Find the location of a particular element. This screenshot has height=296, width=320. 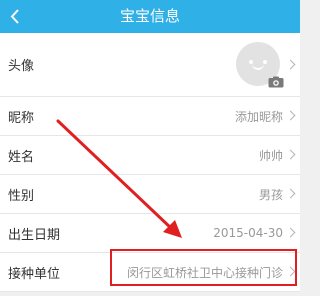

avatar-label: 头像 is located at coordinates (21, 66).